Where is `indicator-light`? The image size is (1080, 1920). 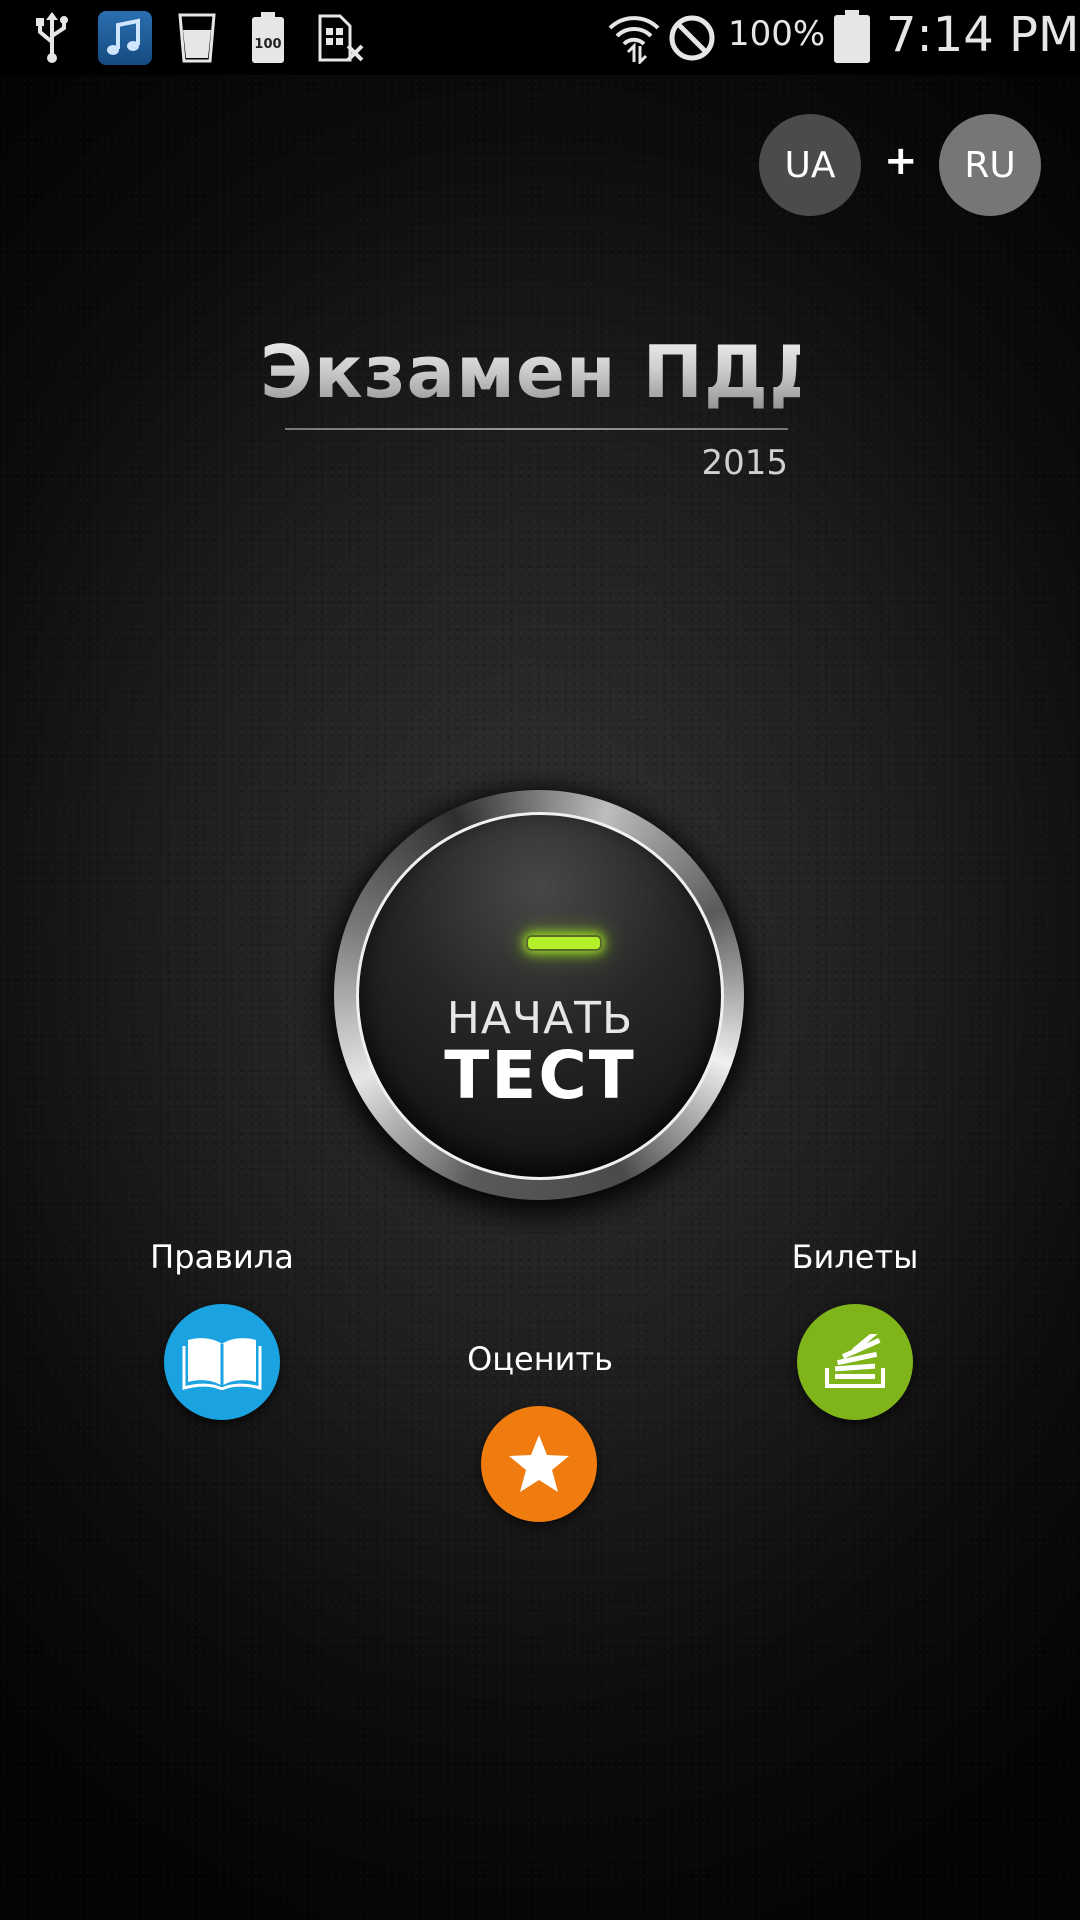 indicator-light is located at coordinates (564, 943).